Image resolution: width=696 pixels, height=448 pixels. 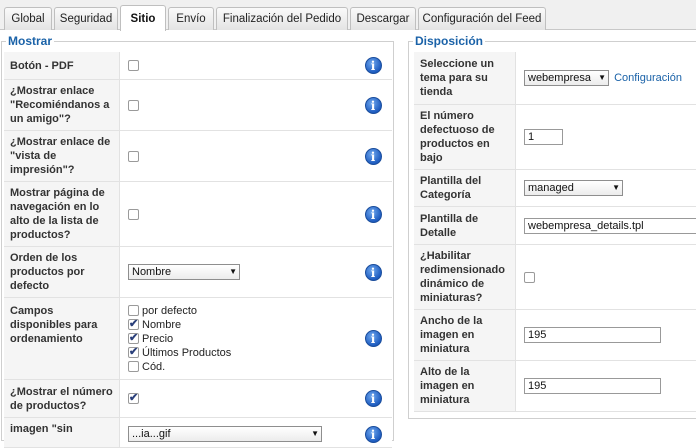 What do you see at coordinates (143, 18) in the screenshot?
I see `tab-sitio: Sitio` at bounding box center [143, 18].